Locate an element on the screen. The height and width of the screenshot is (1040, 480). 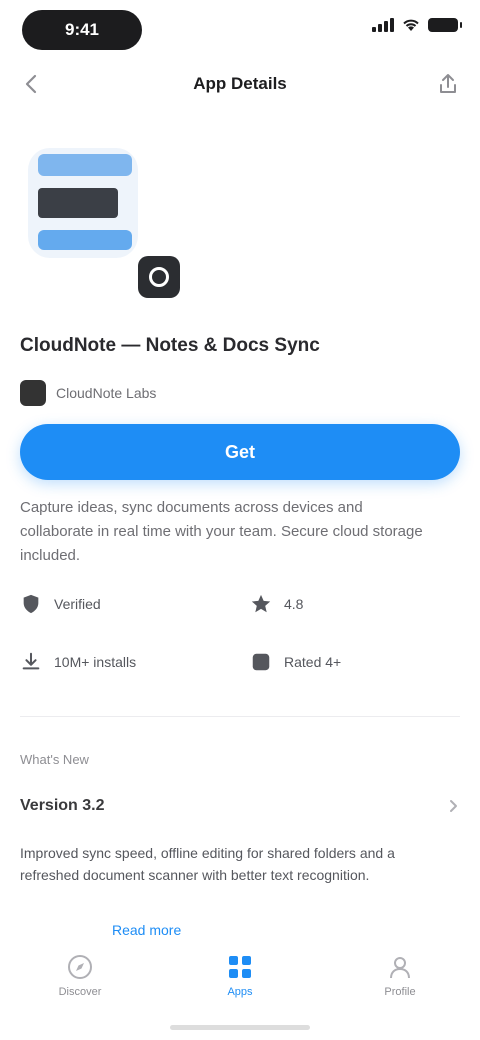
nav-bar: App Details is located at coordinates (240, 84).